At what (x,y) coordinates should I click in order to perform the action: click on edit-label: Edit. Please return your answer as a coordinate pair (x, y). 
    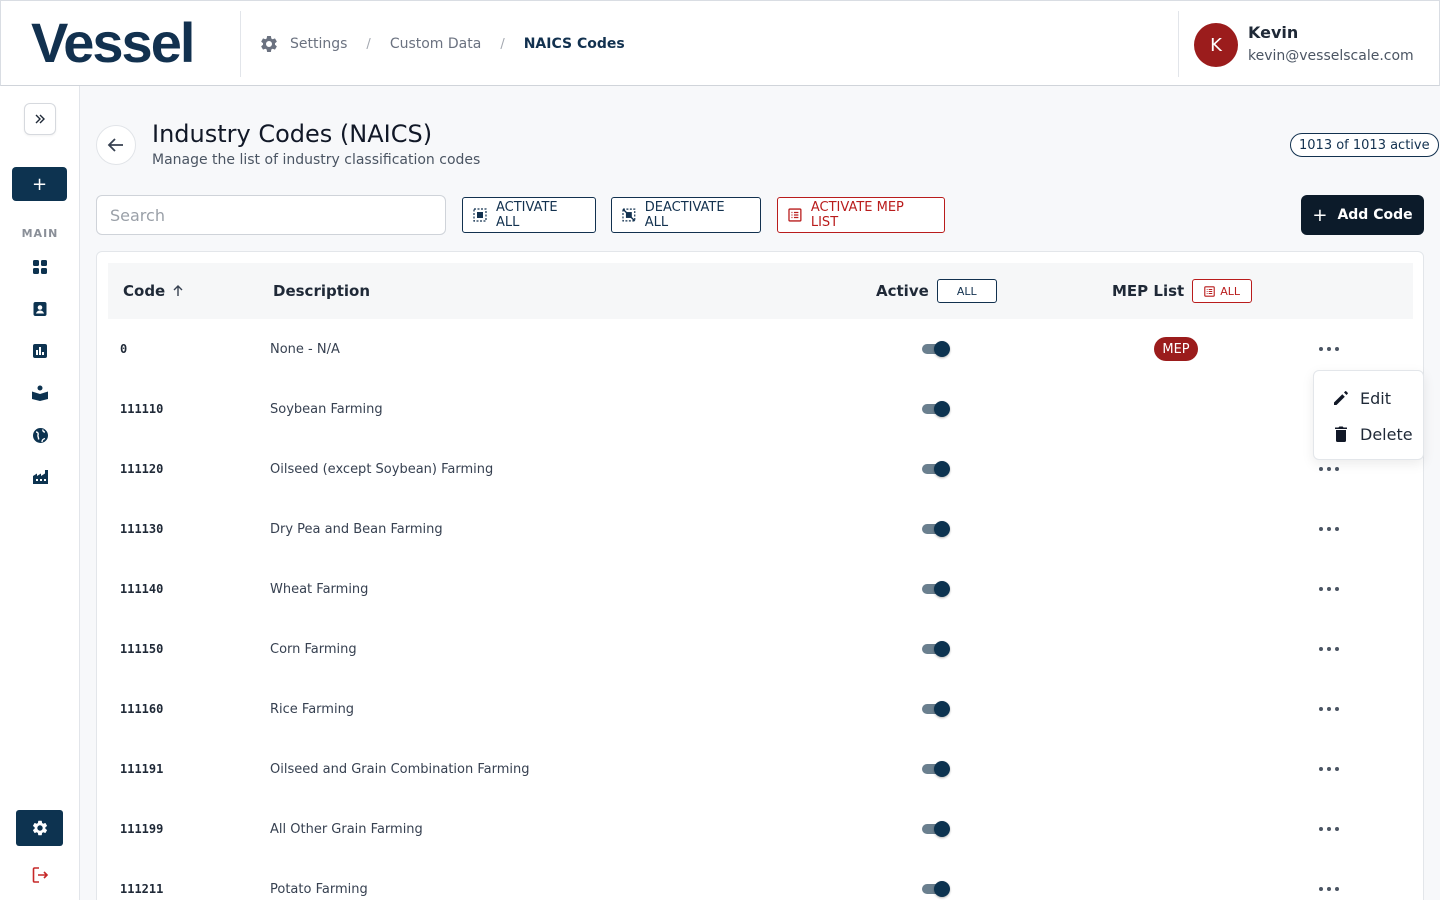
    Looking at the image, I should click on (1375, 398).